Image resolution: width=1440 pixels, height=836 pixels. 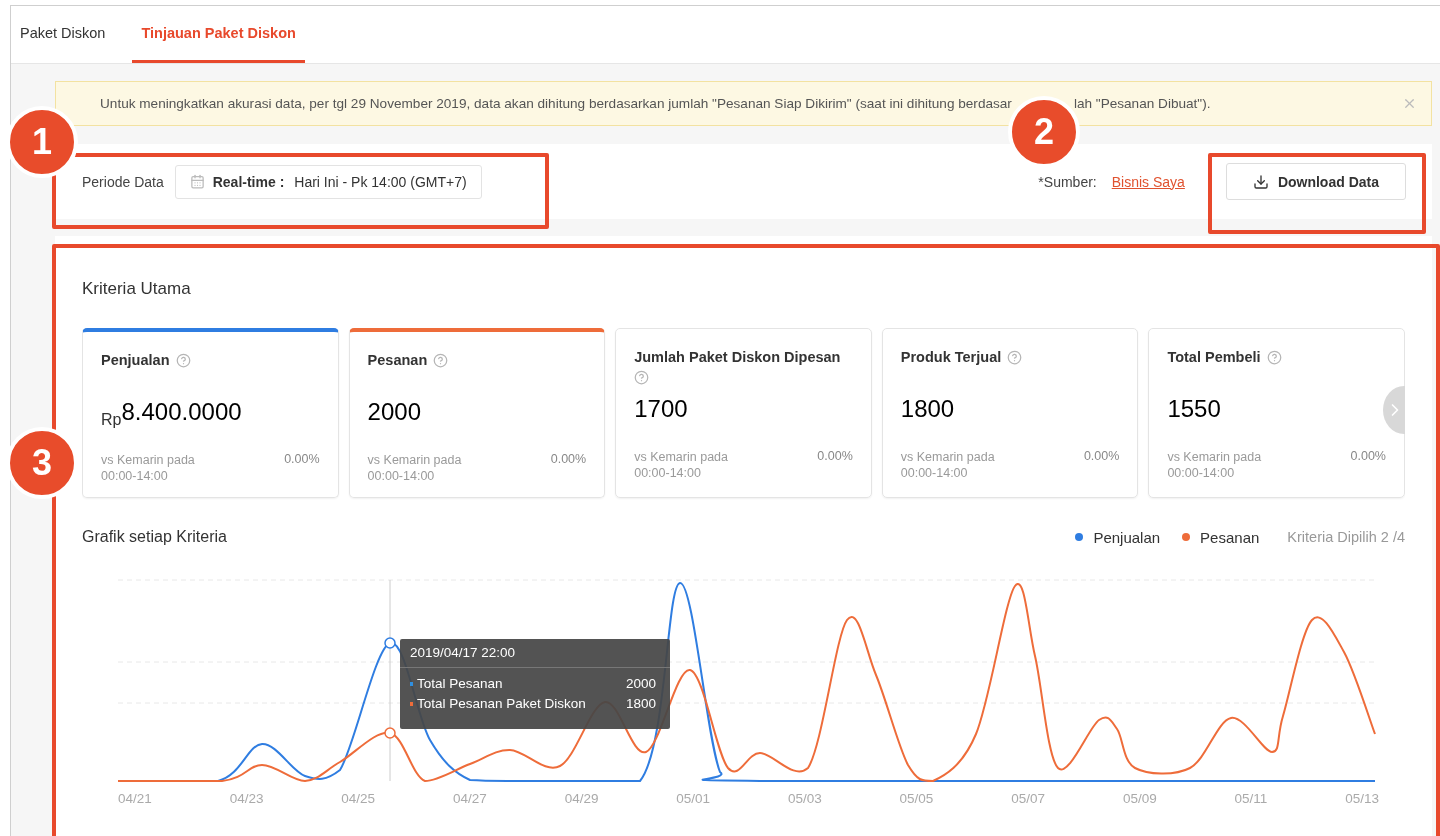 What do you see at coordinates (804, 798) in the screenshot?
I see `axis-label: 05/03` at bounding box center [804, 798].